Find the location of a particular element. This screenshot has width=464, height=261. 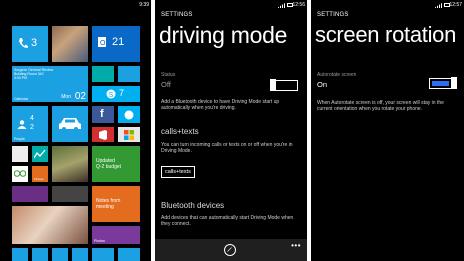

add-device-button is located at coordinates (230, 250).